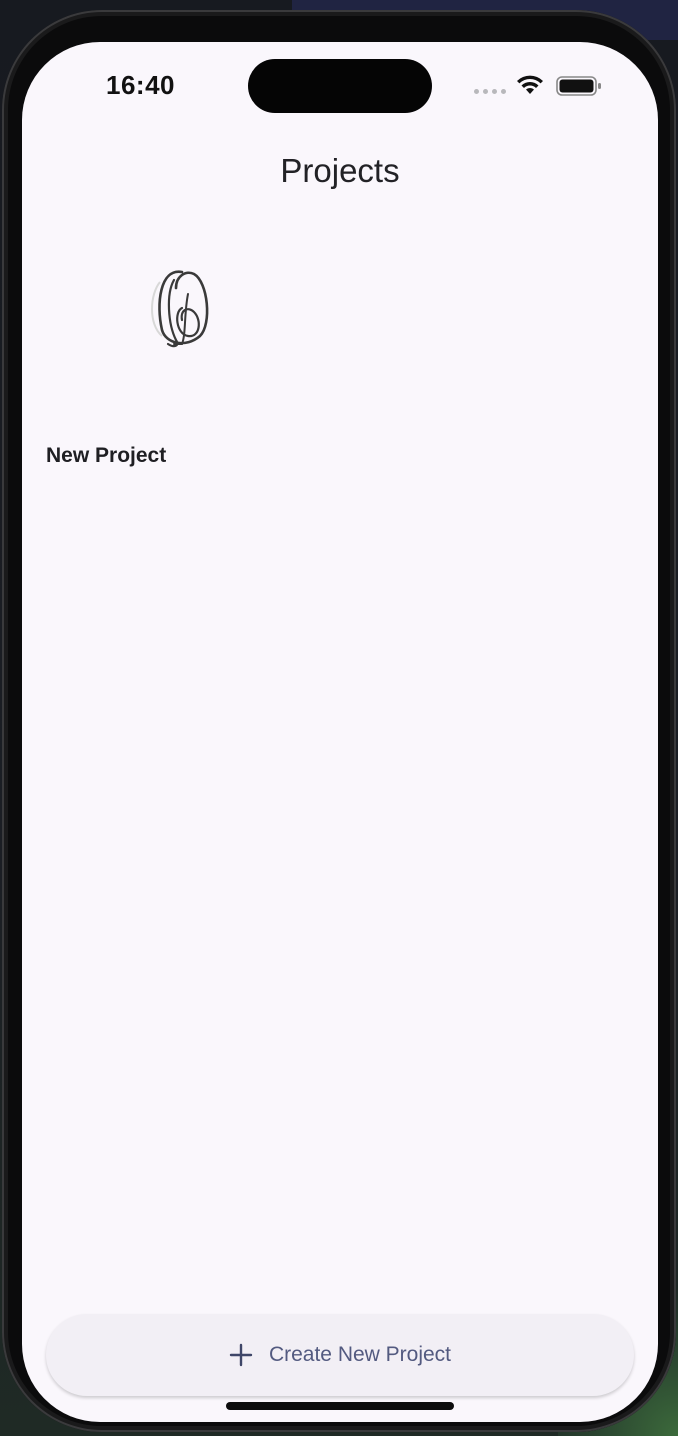  I want to click on create-new-project-label: Create New Project, so click(360, 1354).